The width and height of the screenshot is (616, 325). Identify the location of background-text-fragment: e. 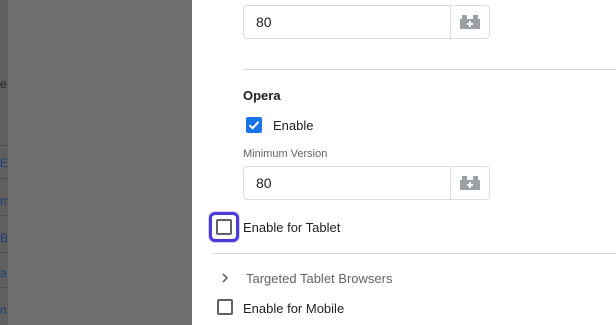
(3, 84).